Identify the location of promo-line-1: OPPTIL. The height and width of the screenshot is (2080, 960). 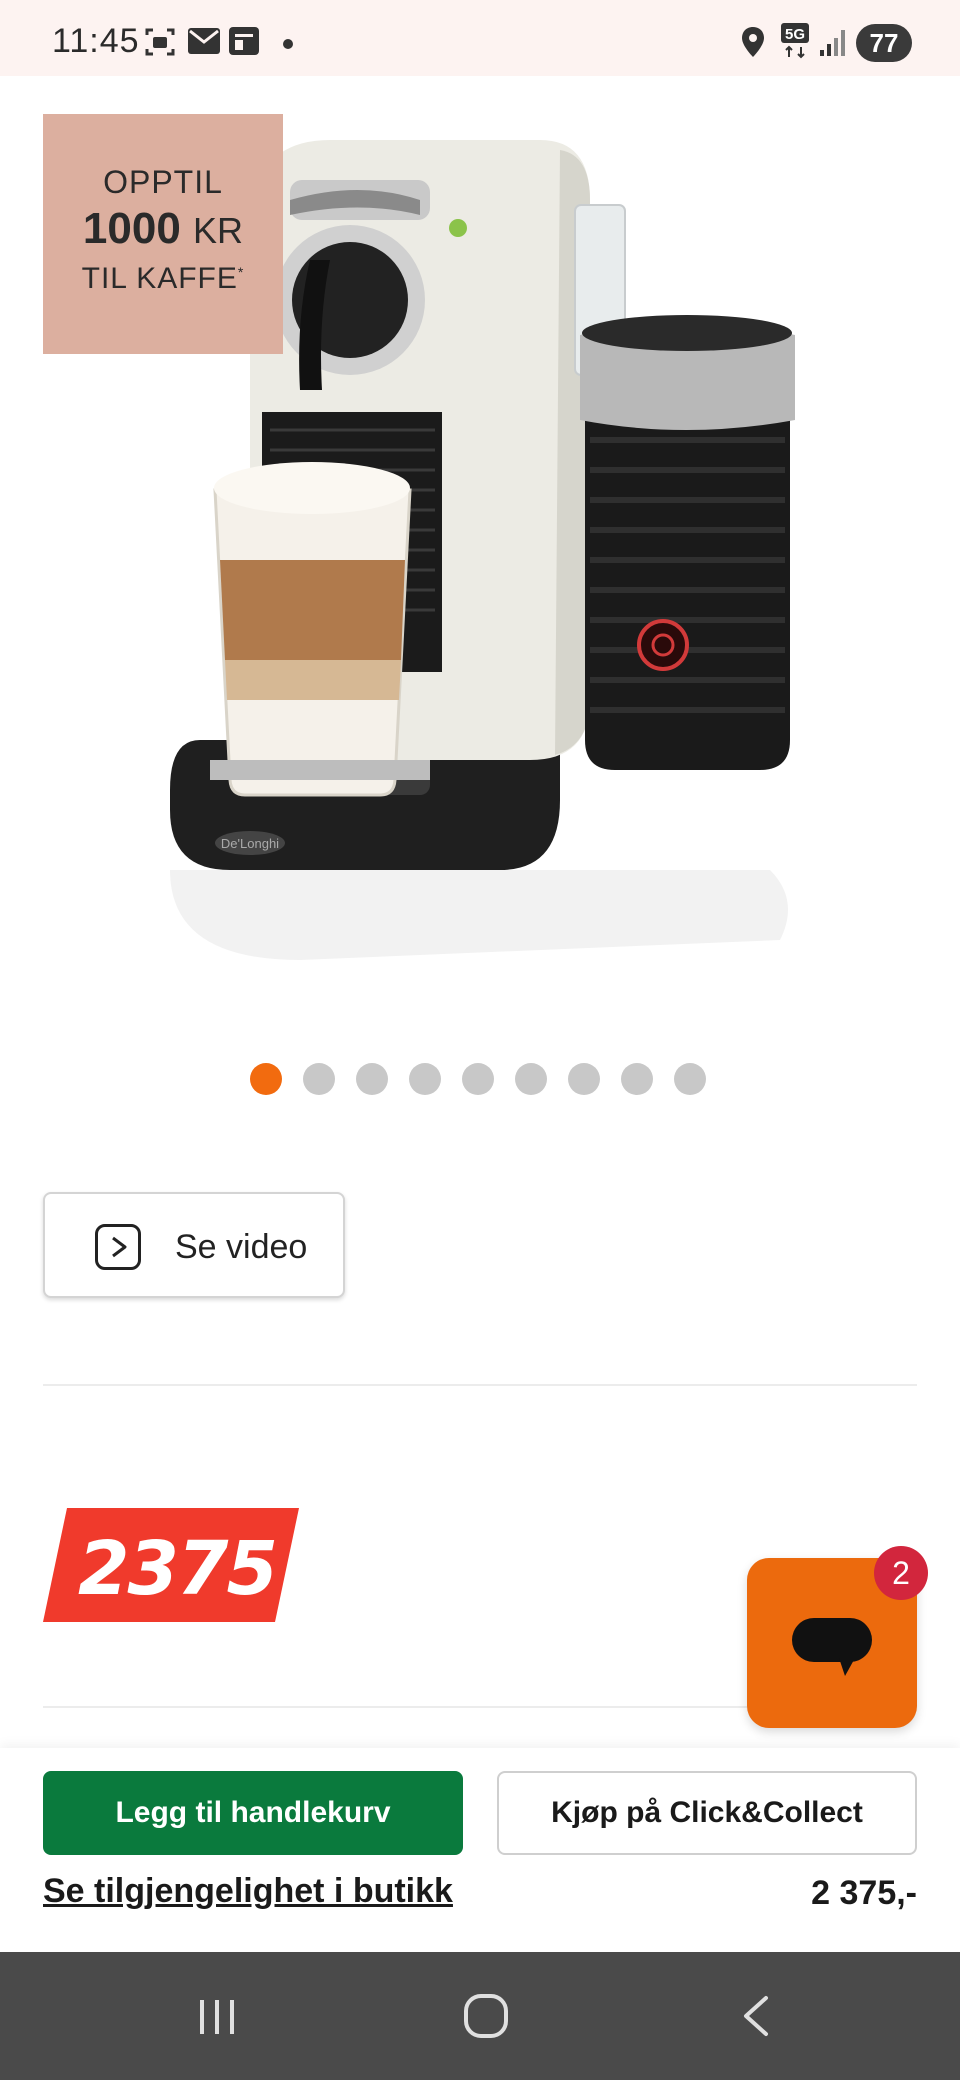
(163, 182).